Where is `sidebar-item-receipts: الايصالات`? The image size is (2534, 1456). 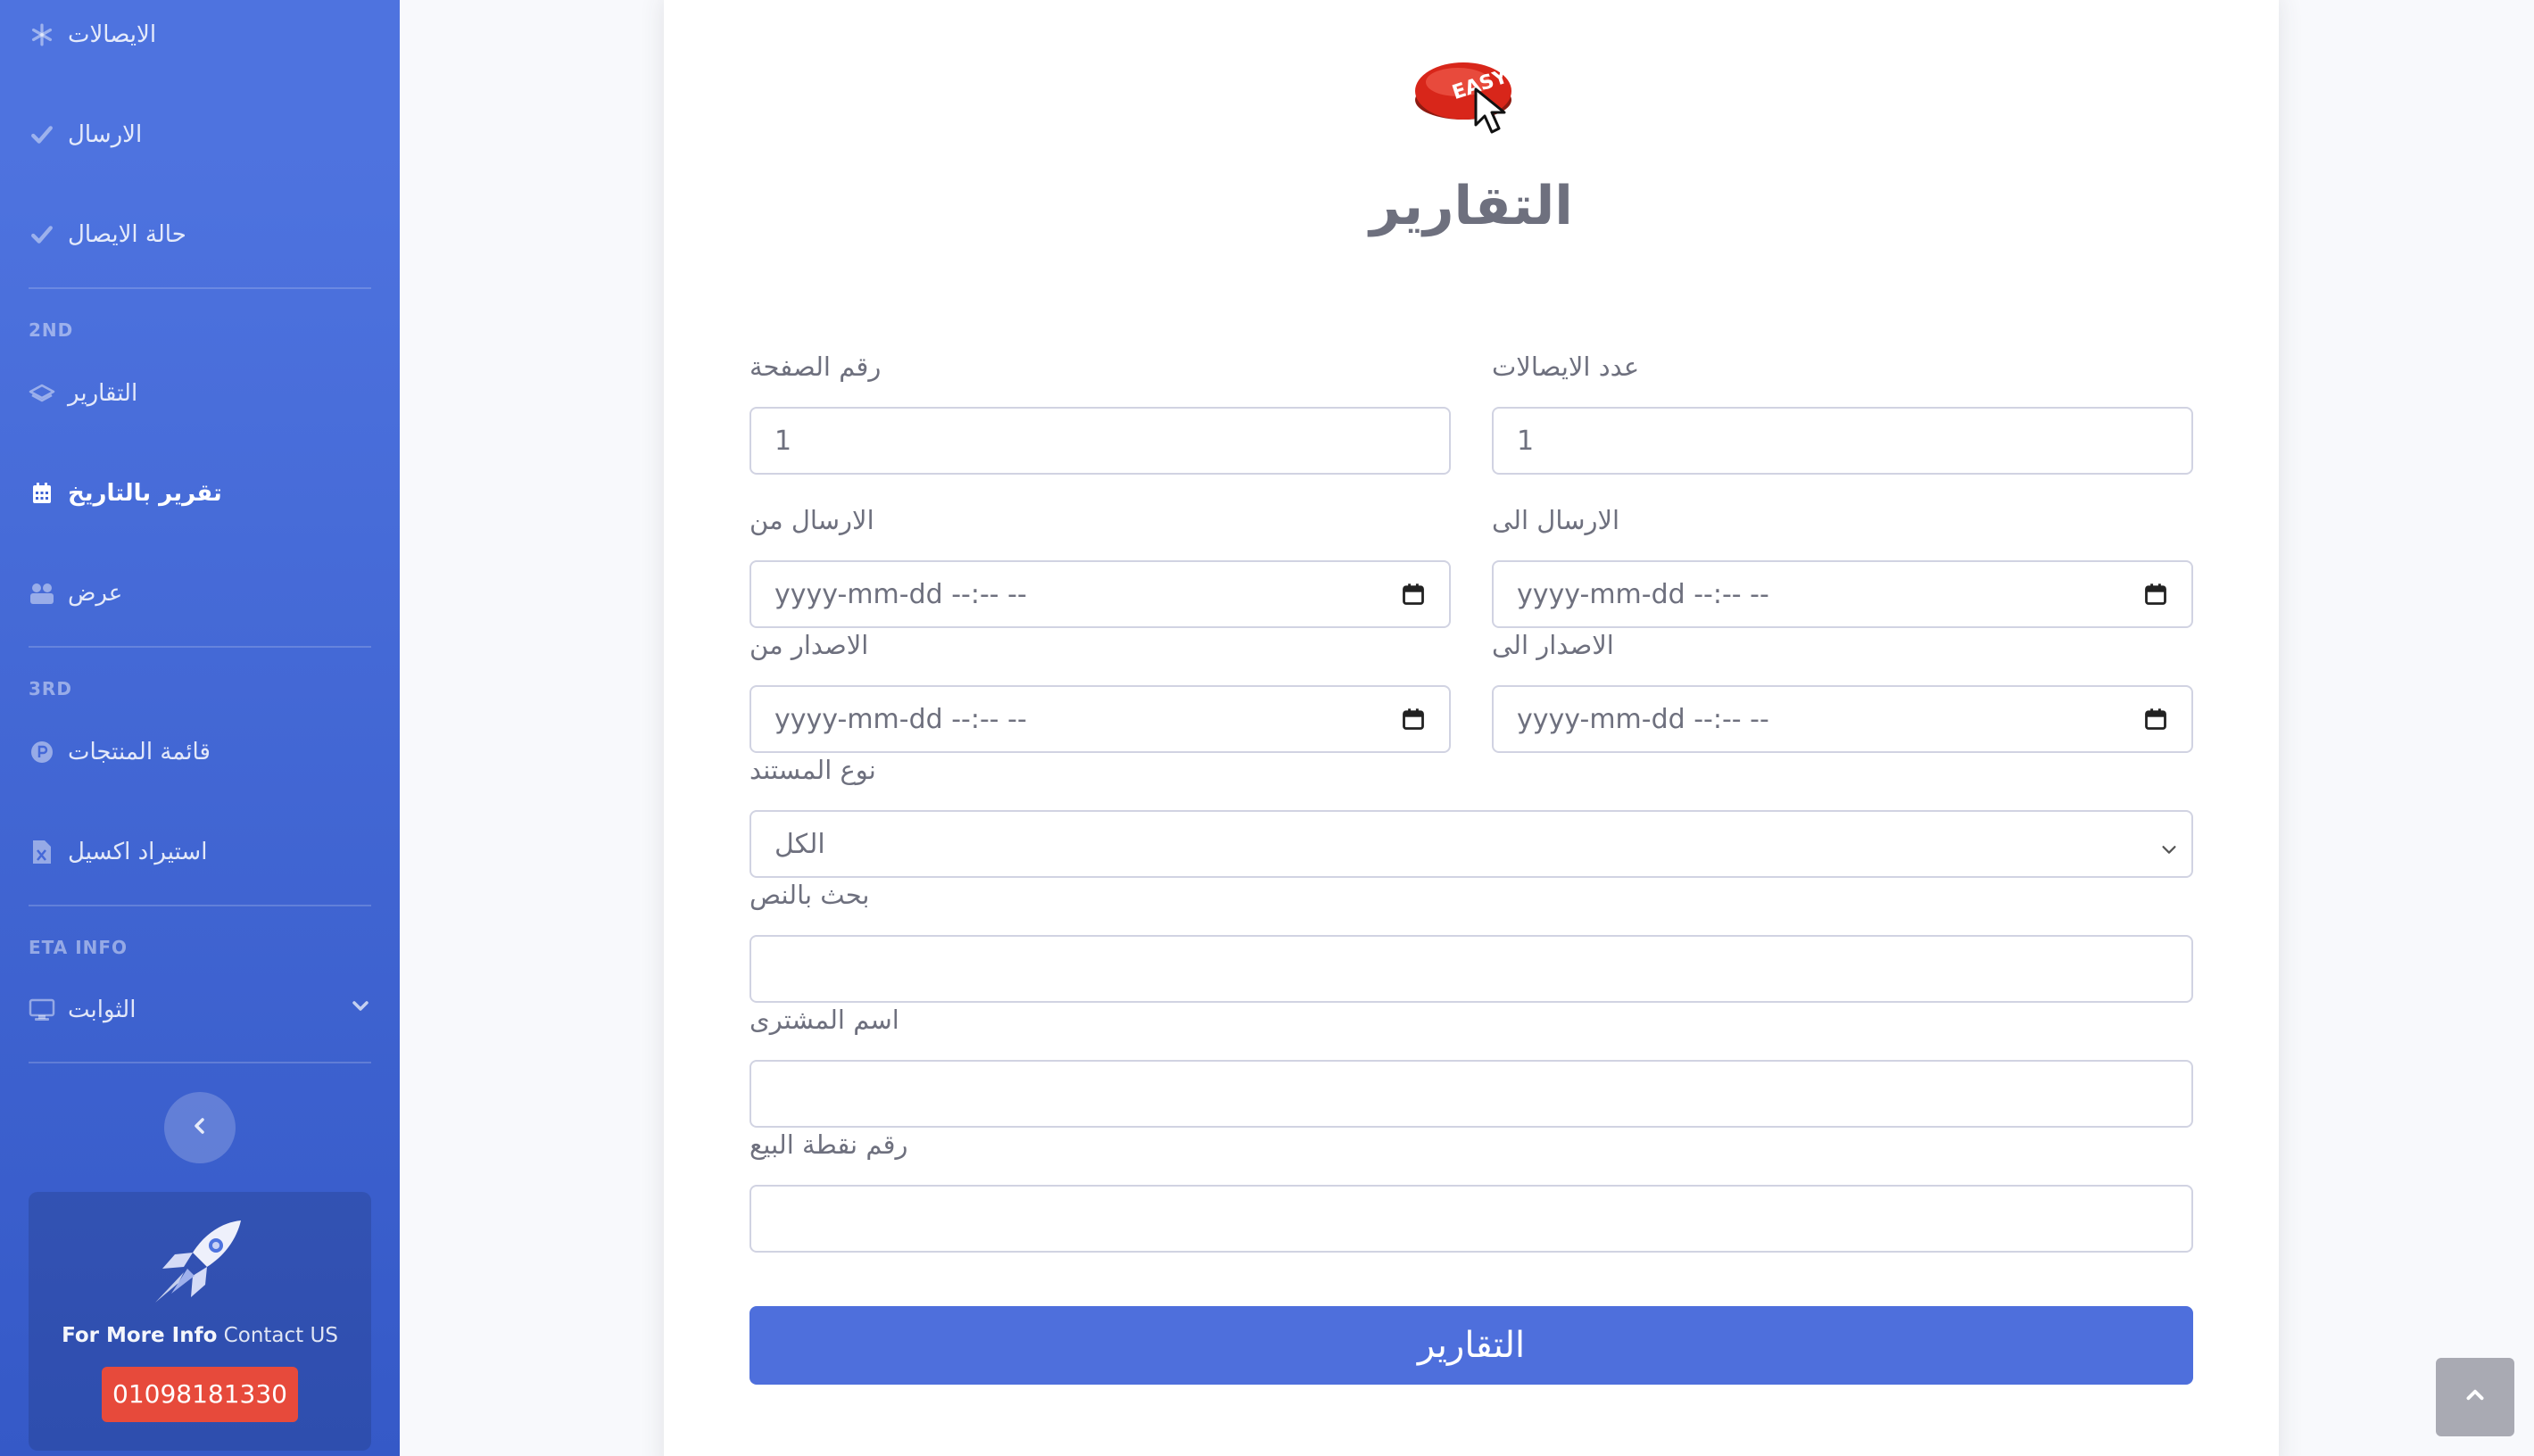 sidebar-item-receipts: الايصالات is located at coordinates (200, 34).